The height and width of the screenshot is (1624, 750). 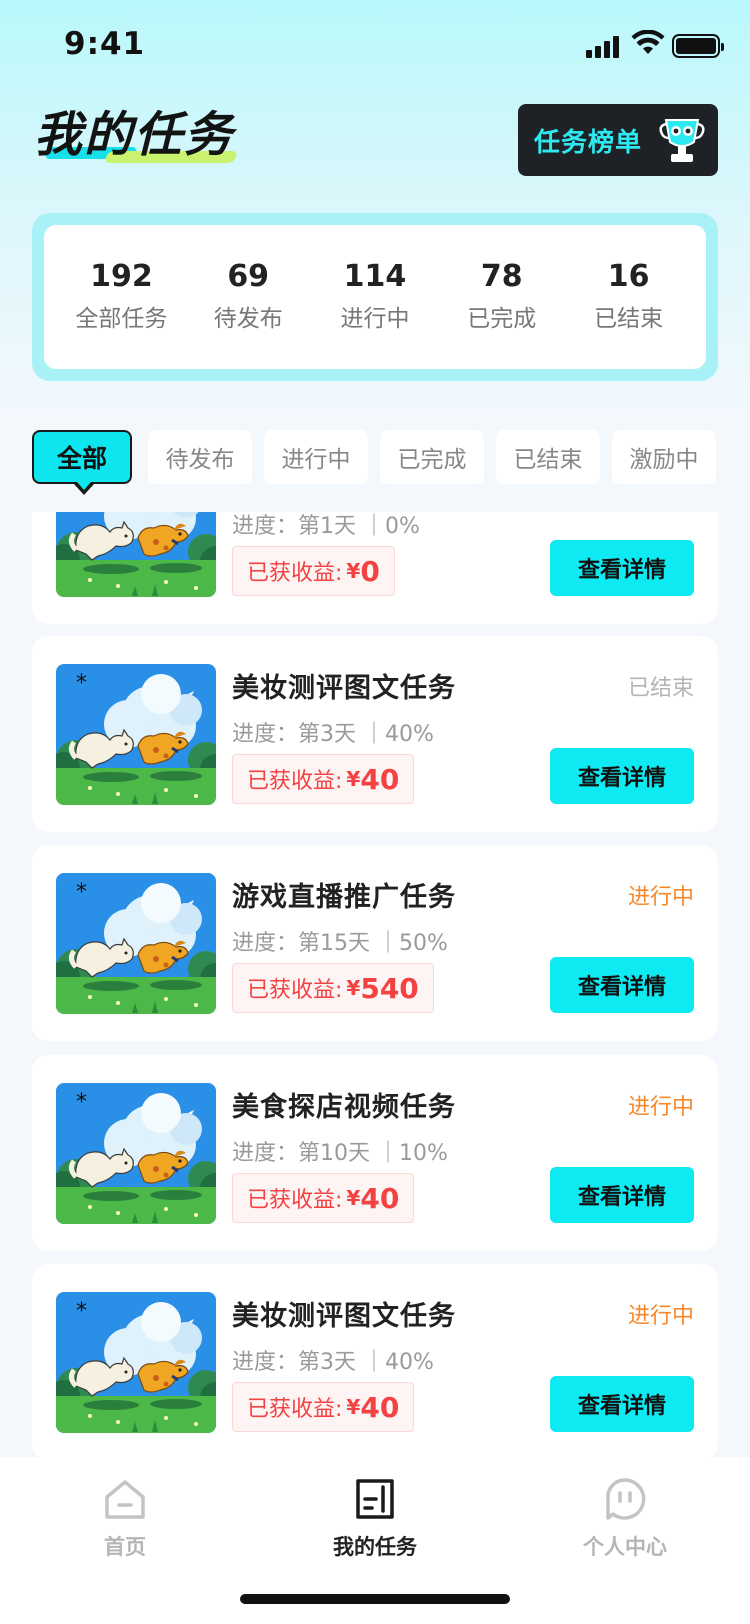 What do you see at coordinates (125, 1499) in the screenshot?
I see `home-icon` at bounding box center [125, 1499].